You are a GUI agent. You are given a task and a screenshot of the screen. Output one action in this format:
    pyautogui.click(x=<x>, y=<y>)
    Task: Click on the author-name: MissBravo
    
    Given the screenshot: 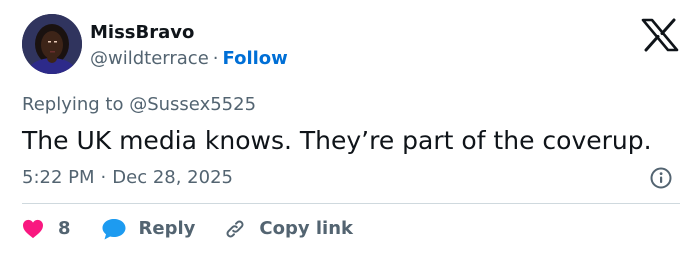 What is the action you would take?
    pyautogui.click(x=142, y=33)
    